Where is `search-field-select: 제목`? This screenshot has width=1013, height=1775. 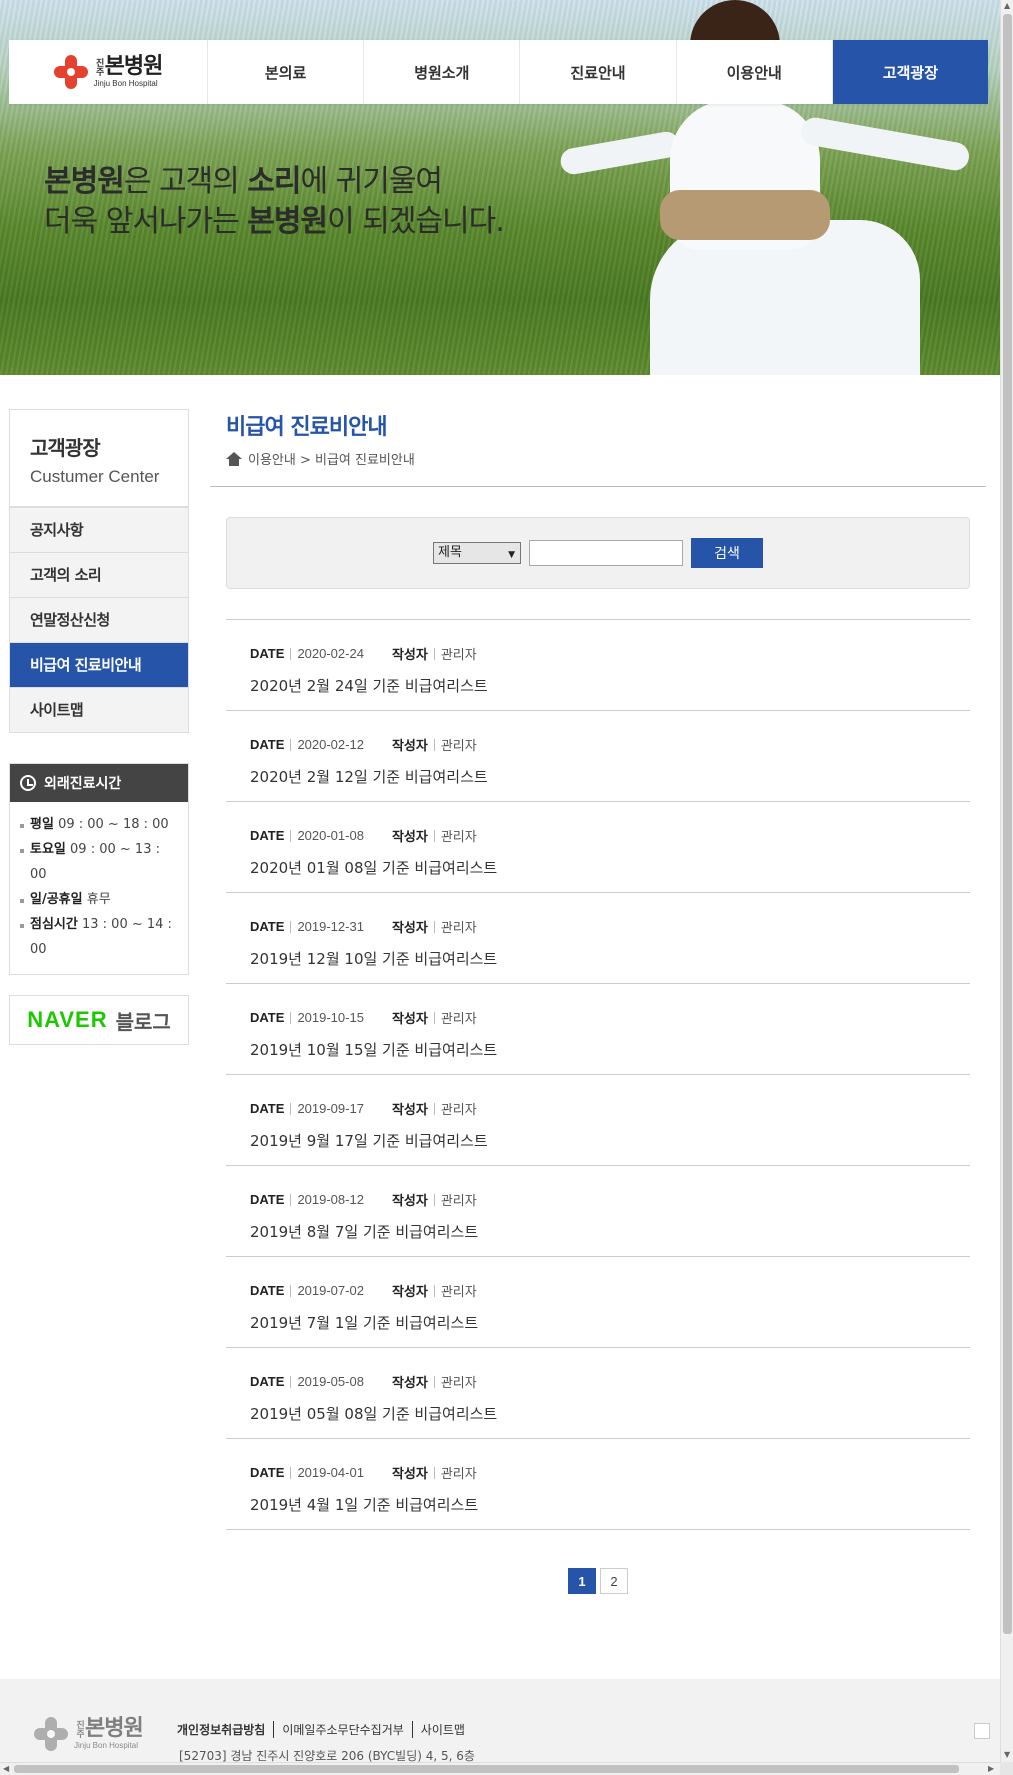 search-field-select: 제목 is located at coordinates (477, 553).